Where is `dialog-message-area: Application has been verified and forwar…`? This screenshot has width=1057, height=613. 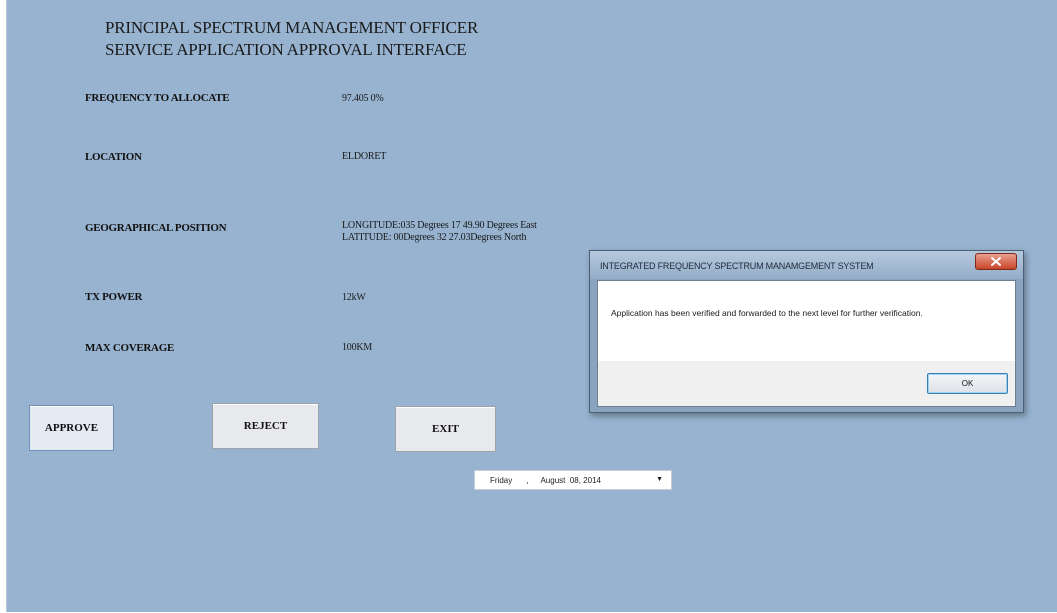
dialog-message-area: Application has been verified and forwar… is located at coordinates (806, 321).